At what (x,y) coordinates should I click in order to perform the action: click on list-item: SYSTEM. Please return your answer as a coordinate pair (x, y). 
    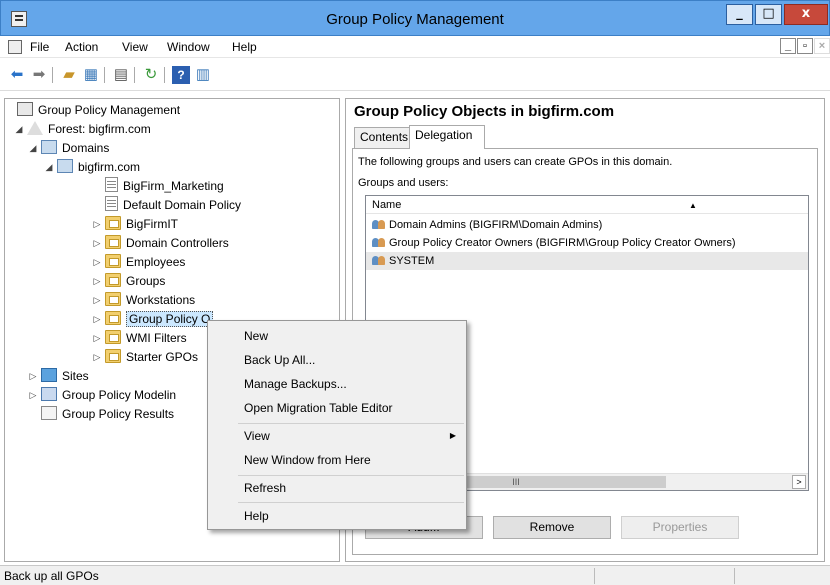
    Looking at the image, I should click on (587, 261).